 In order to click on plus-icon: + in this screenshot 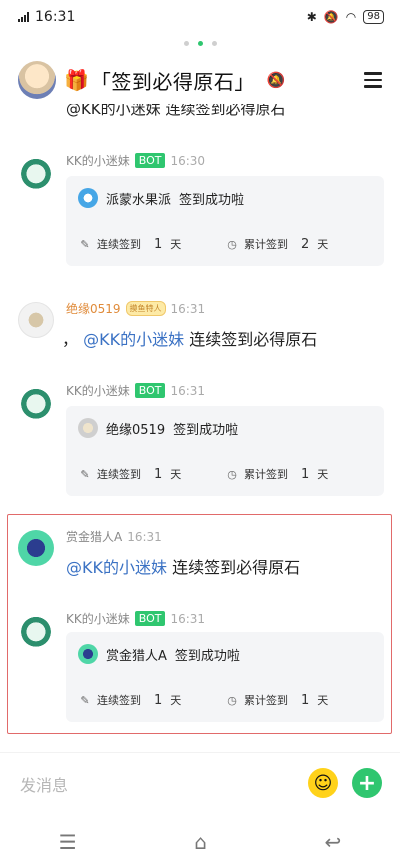, I will do `click(367, 783)`.